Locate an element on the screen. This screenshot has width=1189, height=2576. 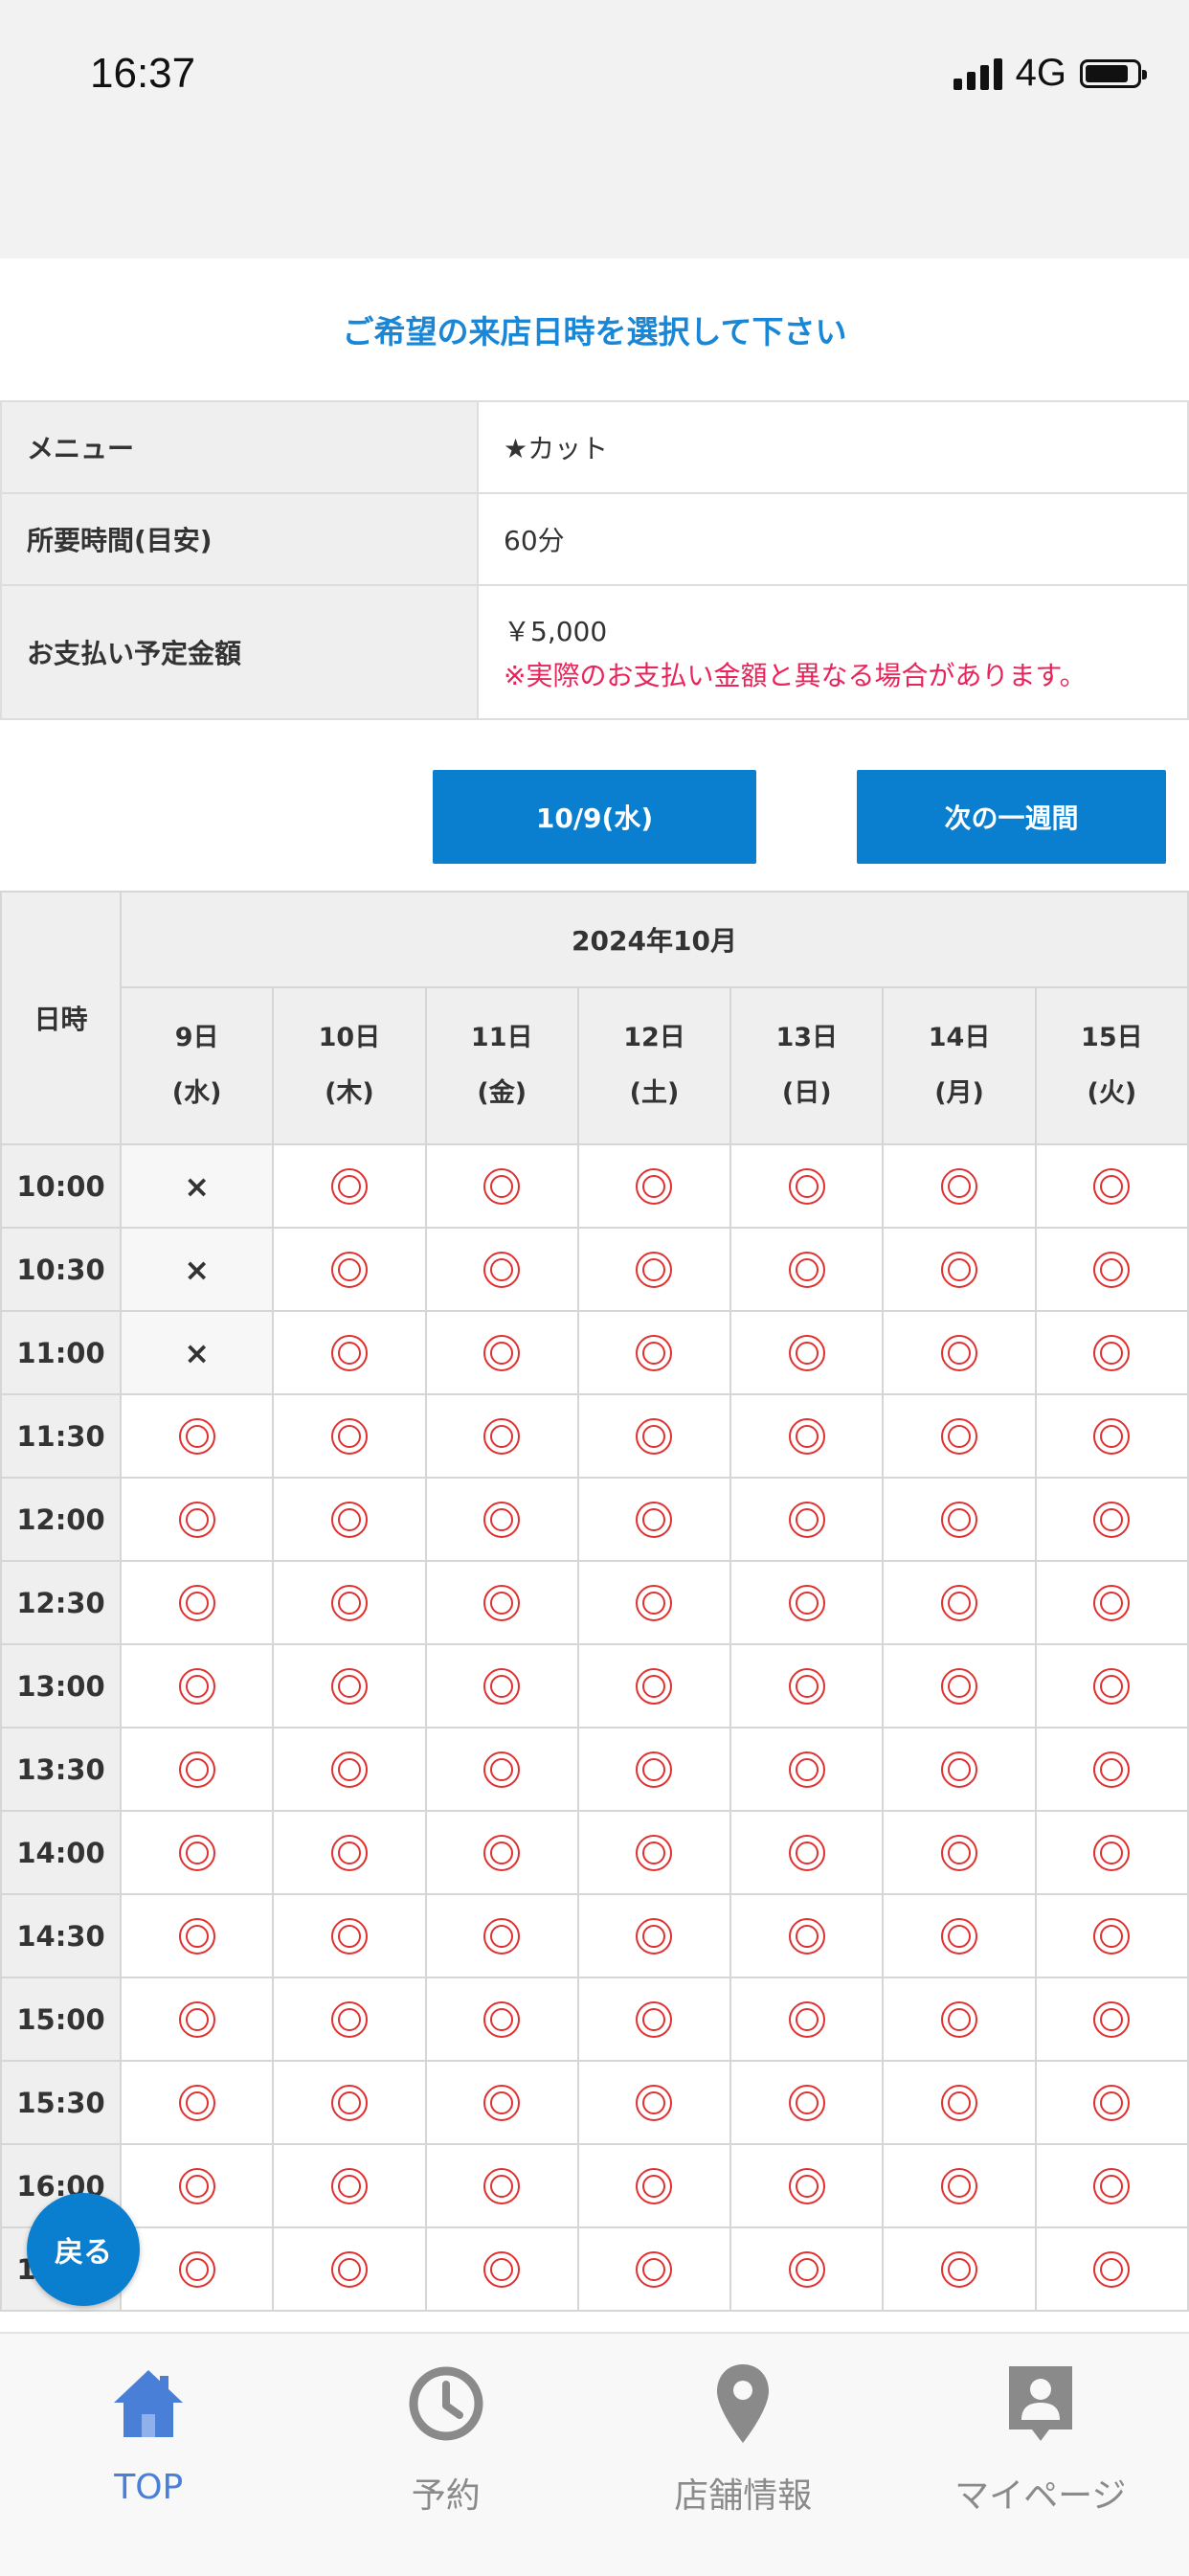
next-week-button: 次の一週間 is located at coordinates (1011, 817).